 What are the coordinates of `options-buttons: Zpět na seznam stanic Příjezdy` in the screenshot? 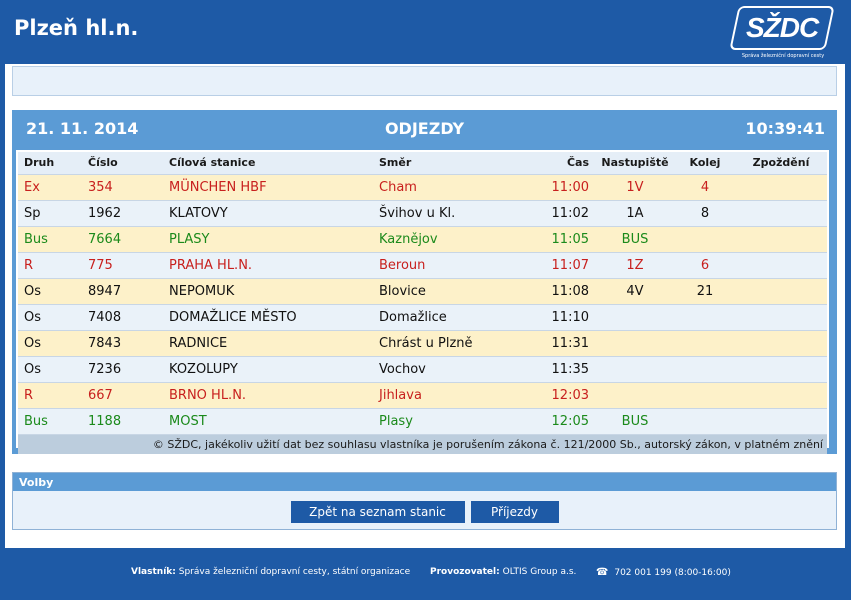 It's located at (424, 512).